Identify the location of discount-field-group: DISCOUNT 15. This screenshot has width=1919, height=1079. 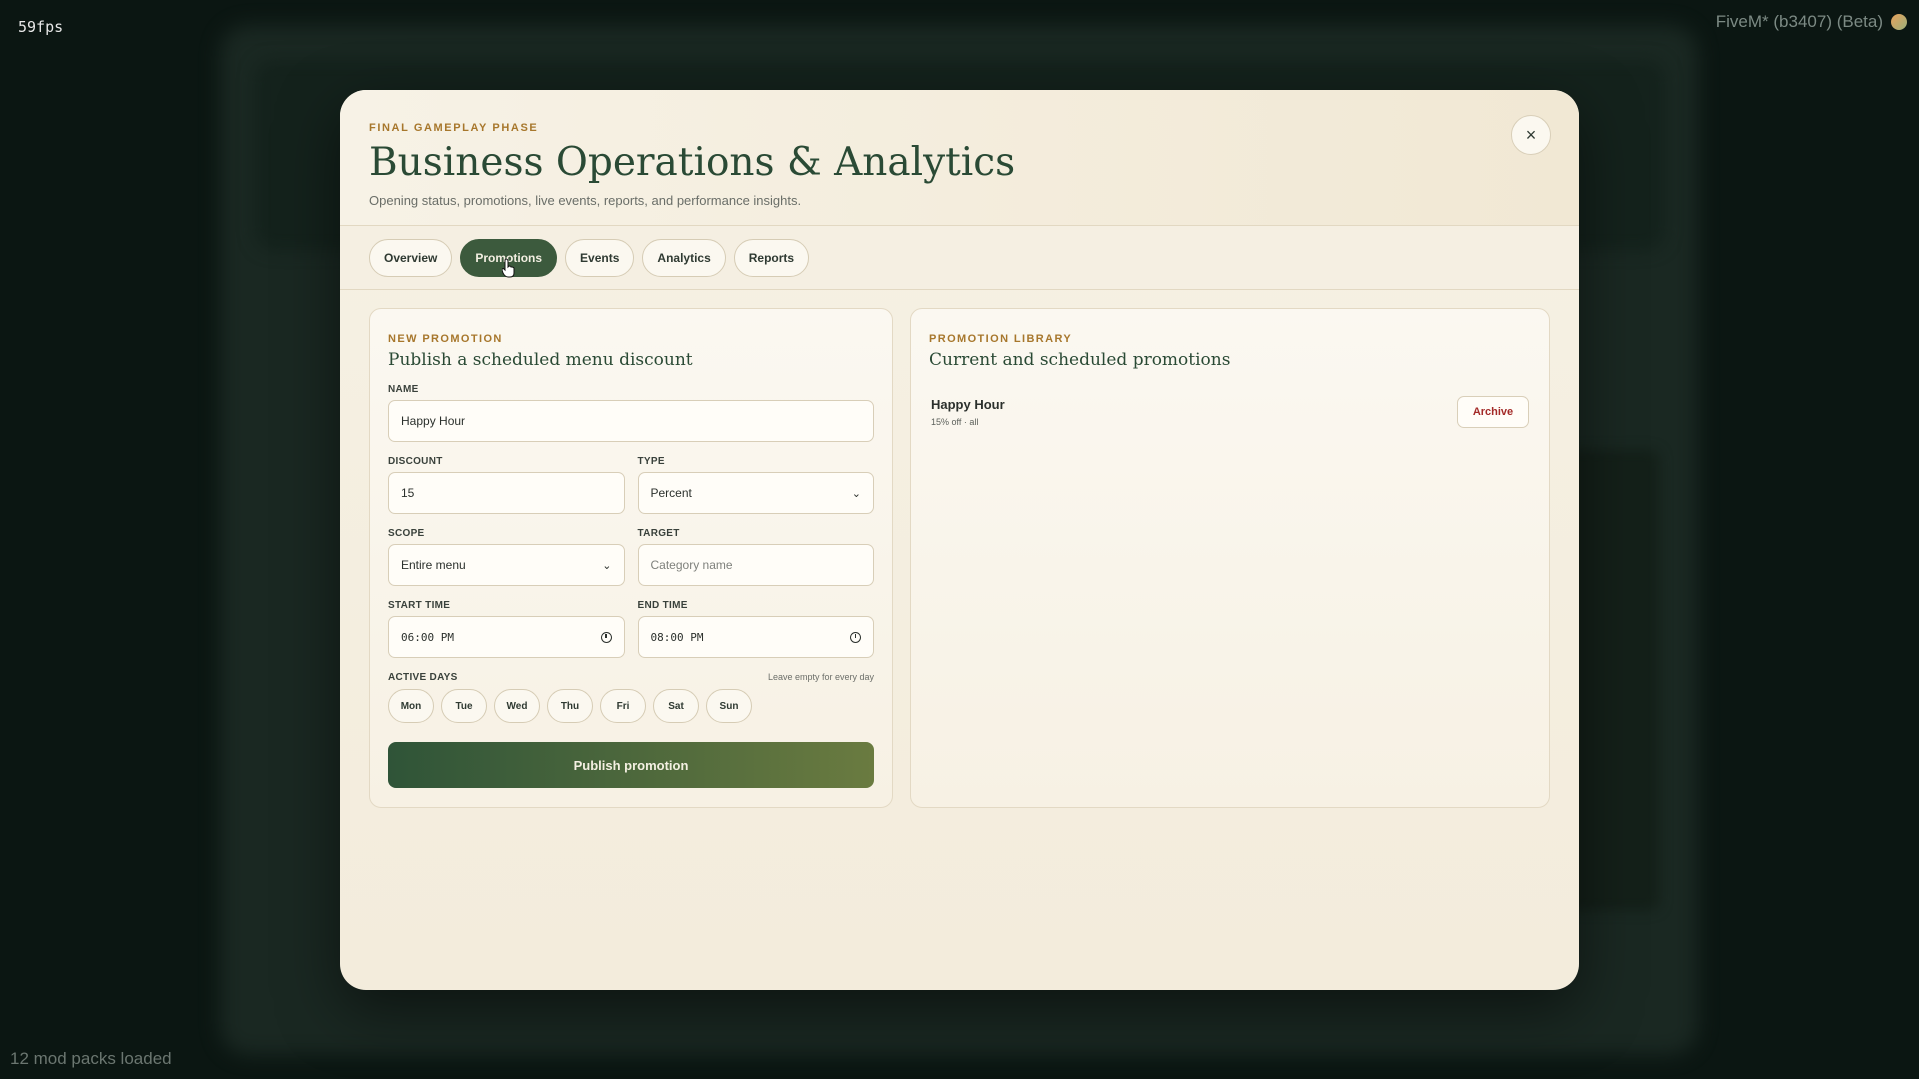
(506, 485).